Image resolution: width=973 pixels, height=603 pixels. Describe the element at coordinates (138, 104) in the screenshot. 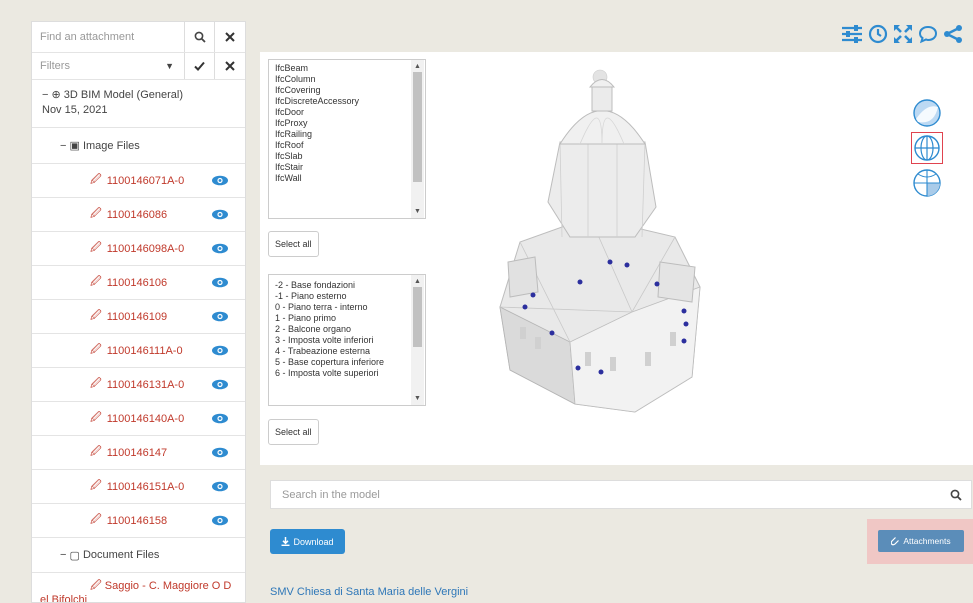

I see `model-tree-node: − ⊕ 3D BIM Model (General) Nov 15, 2021` at that location.